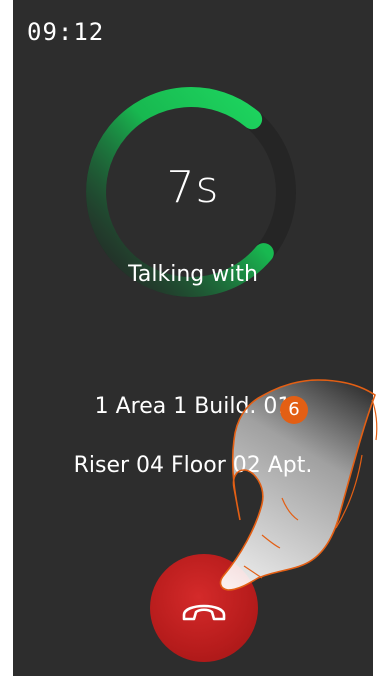 The image size is (384, 676). What do you see at coordinates (294, 410) in the screenshot?
I see `step-number-badge: 6` at bounding box center [294, 410].